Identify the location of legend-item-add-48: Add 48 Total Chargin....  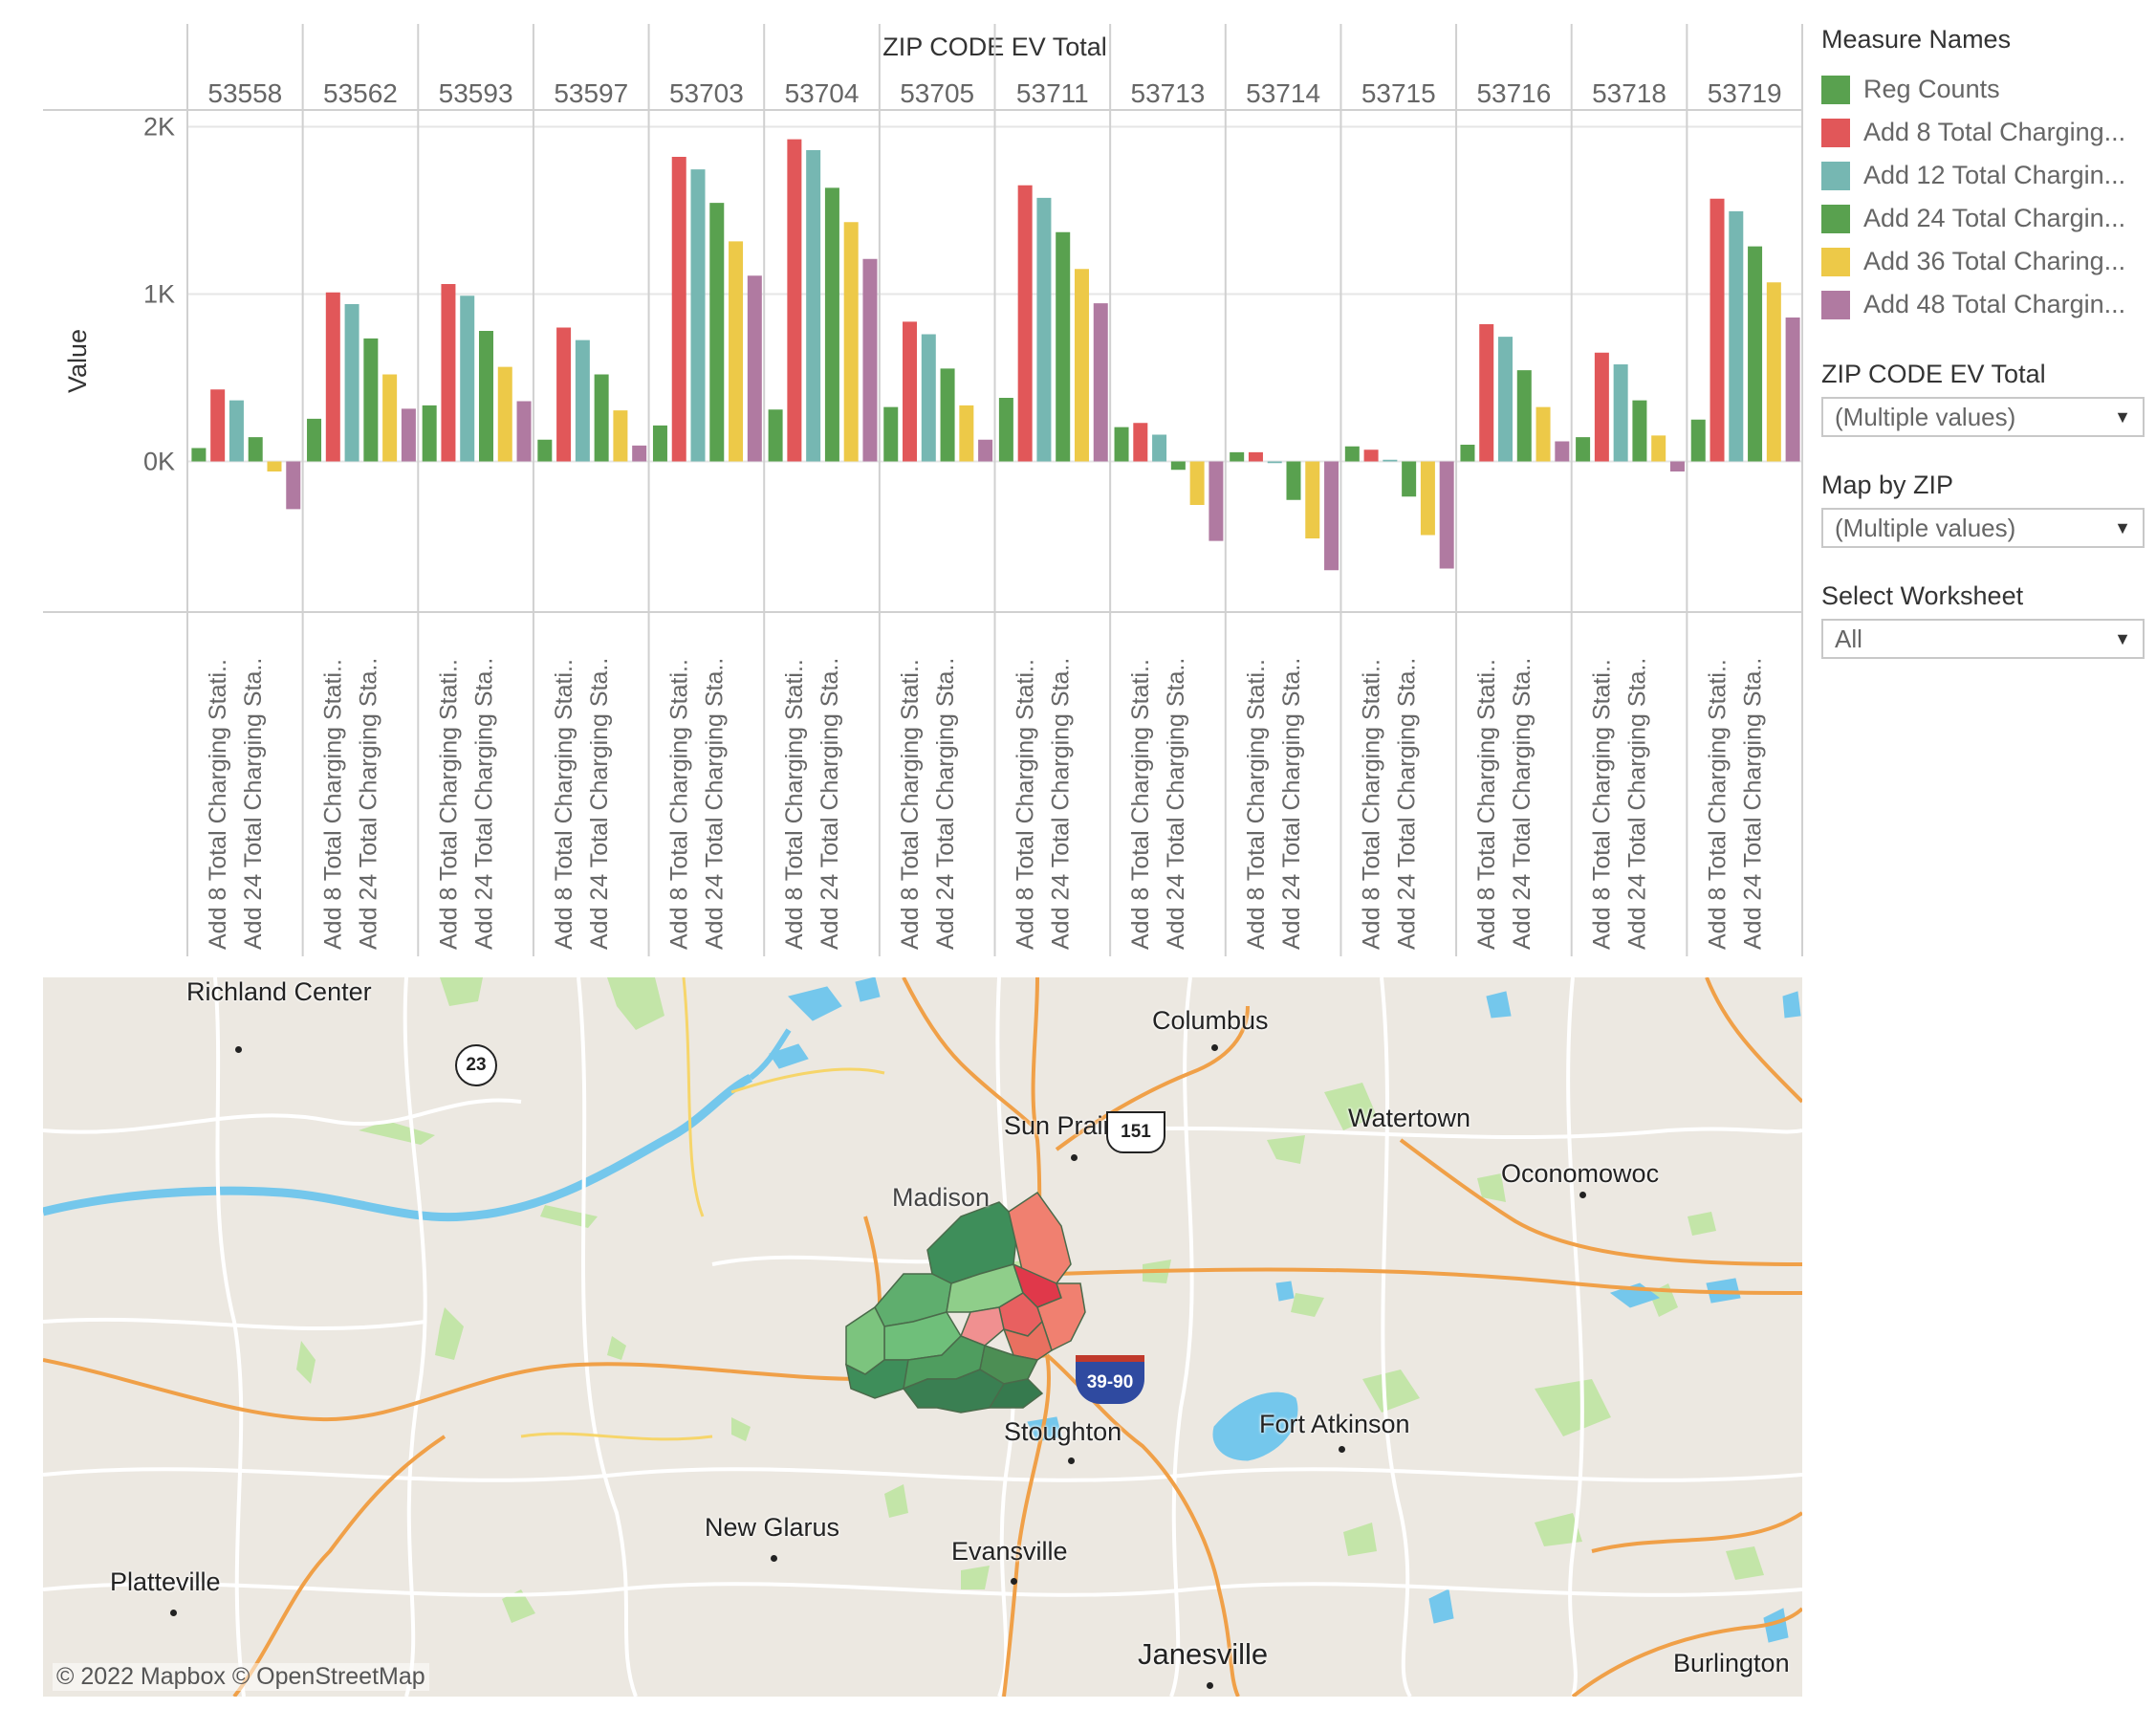
(1983, 304).